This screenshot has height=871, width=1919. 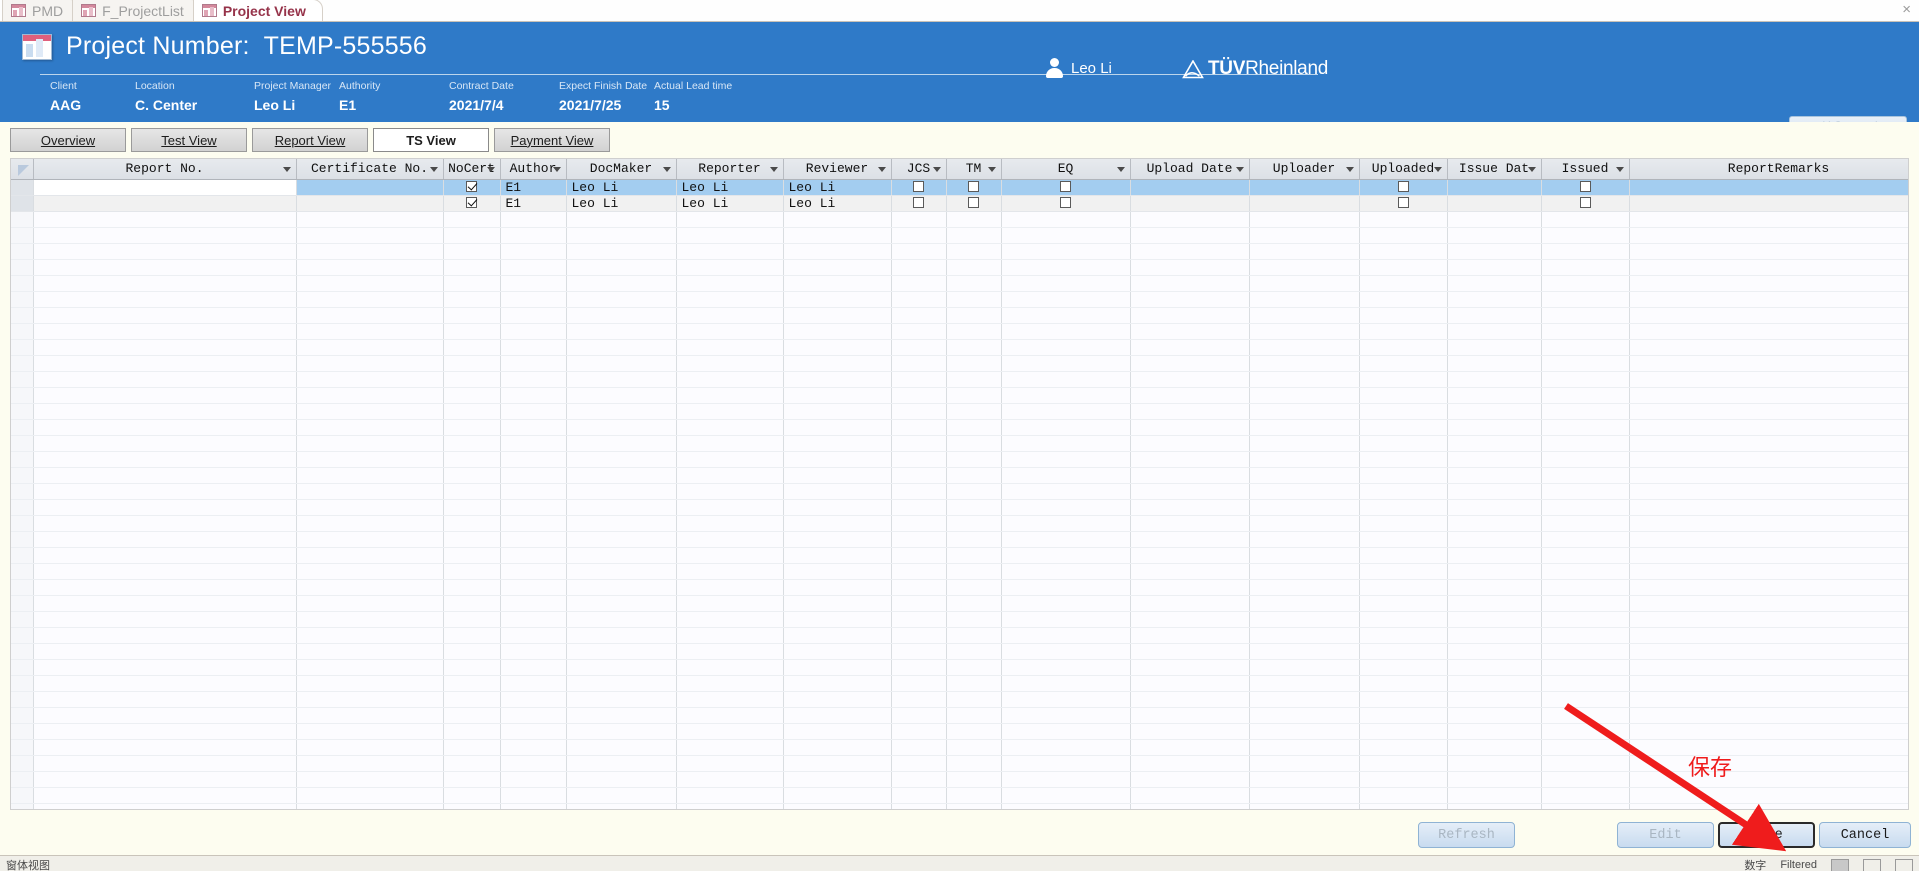 What do you see at coordinates (533, 169) in the screenshot?
I see `column-header-author: Author` at bounding box center [533, 169].